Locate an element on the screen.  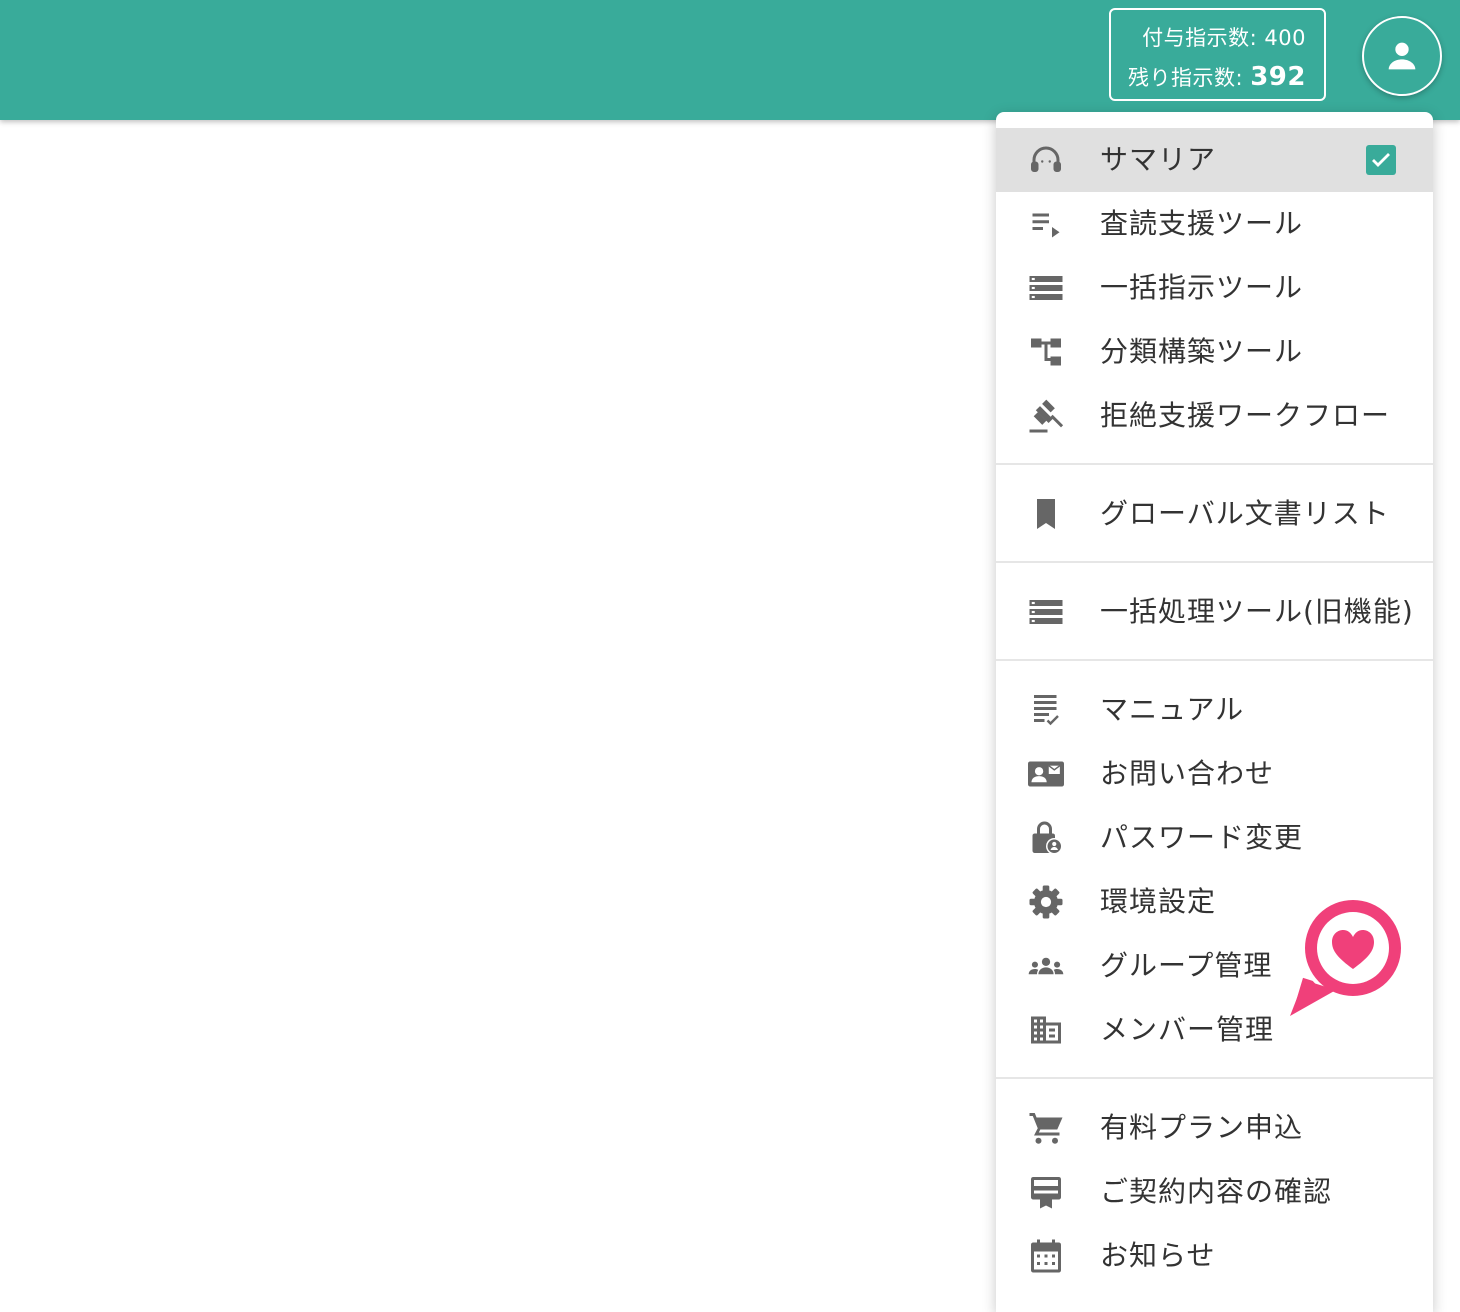
account-icon is located at coordinates (1402, 56).